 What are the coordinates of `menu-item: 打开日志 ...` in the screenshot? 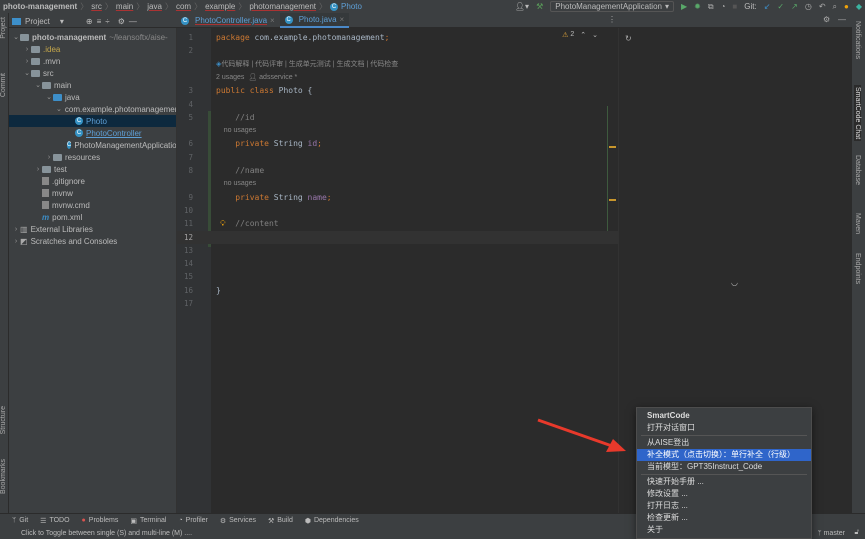 It's located at (724, 506).